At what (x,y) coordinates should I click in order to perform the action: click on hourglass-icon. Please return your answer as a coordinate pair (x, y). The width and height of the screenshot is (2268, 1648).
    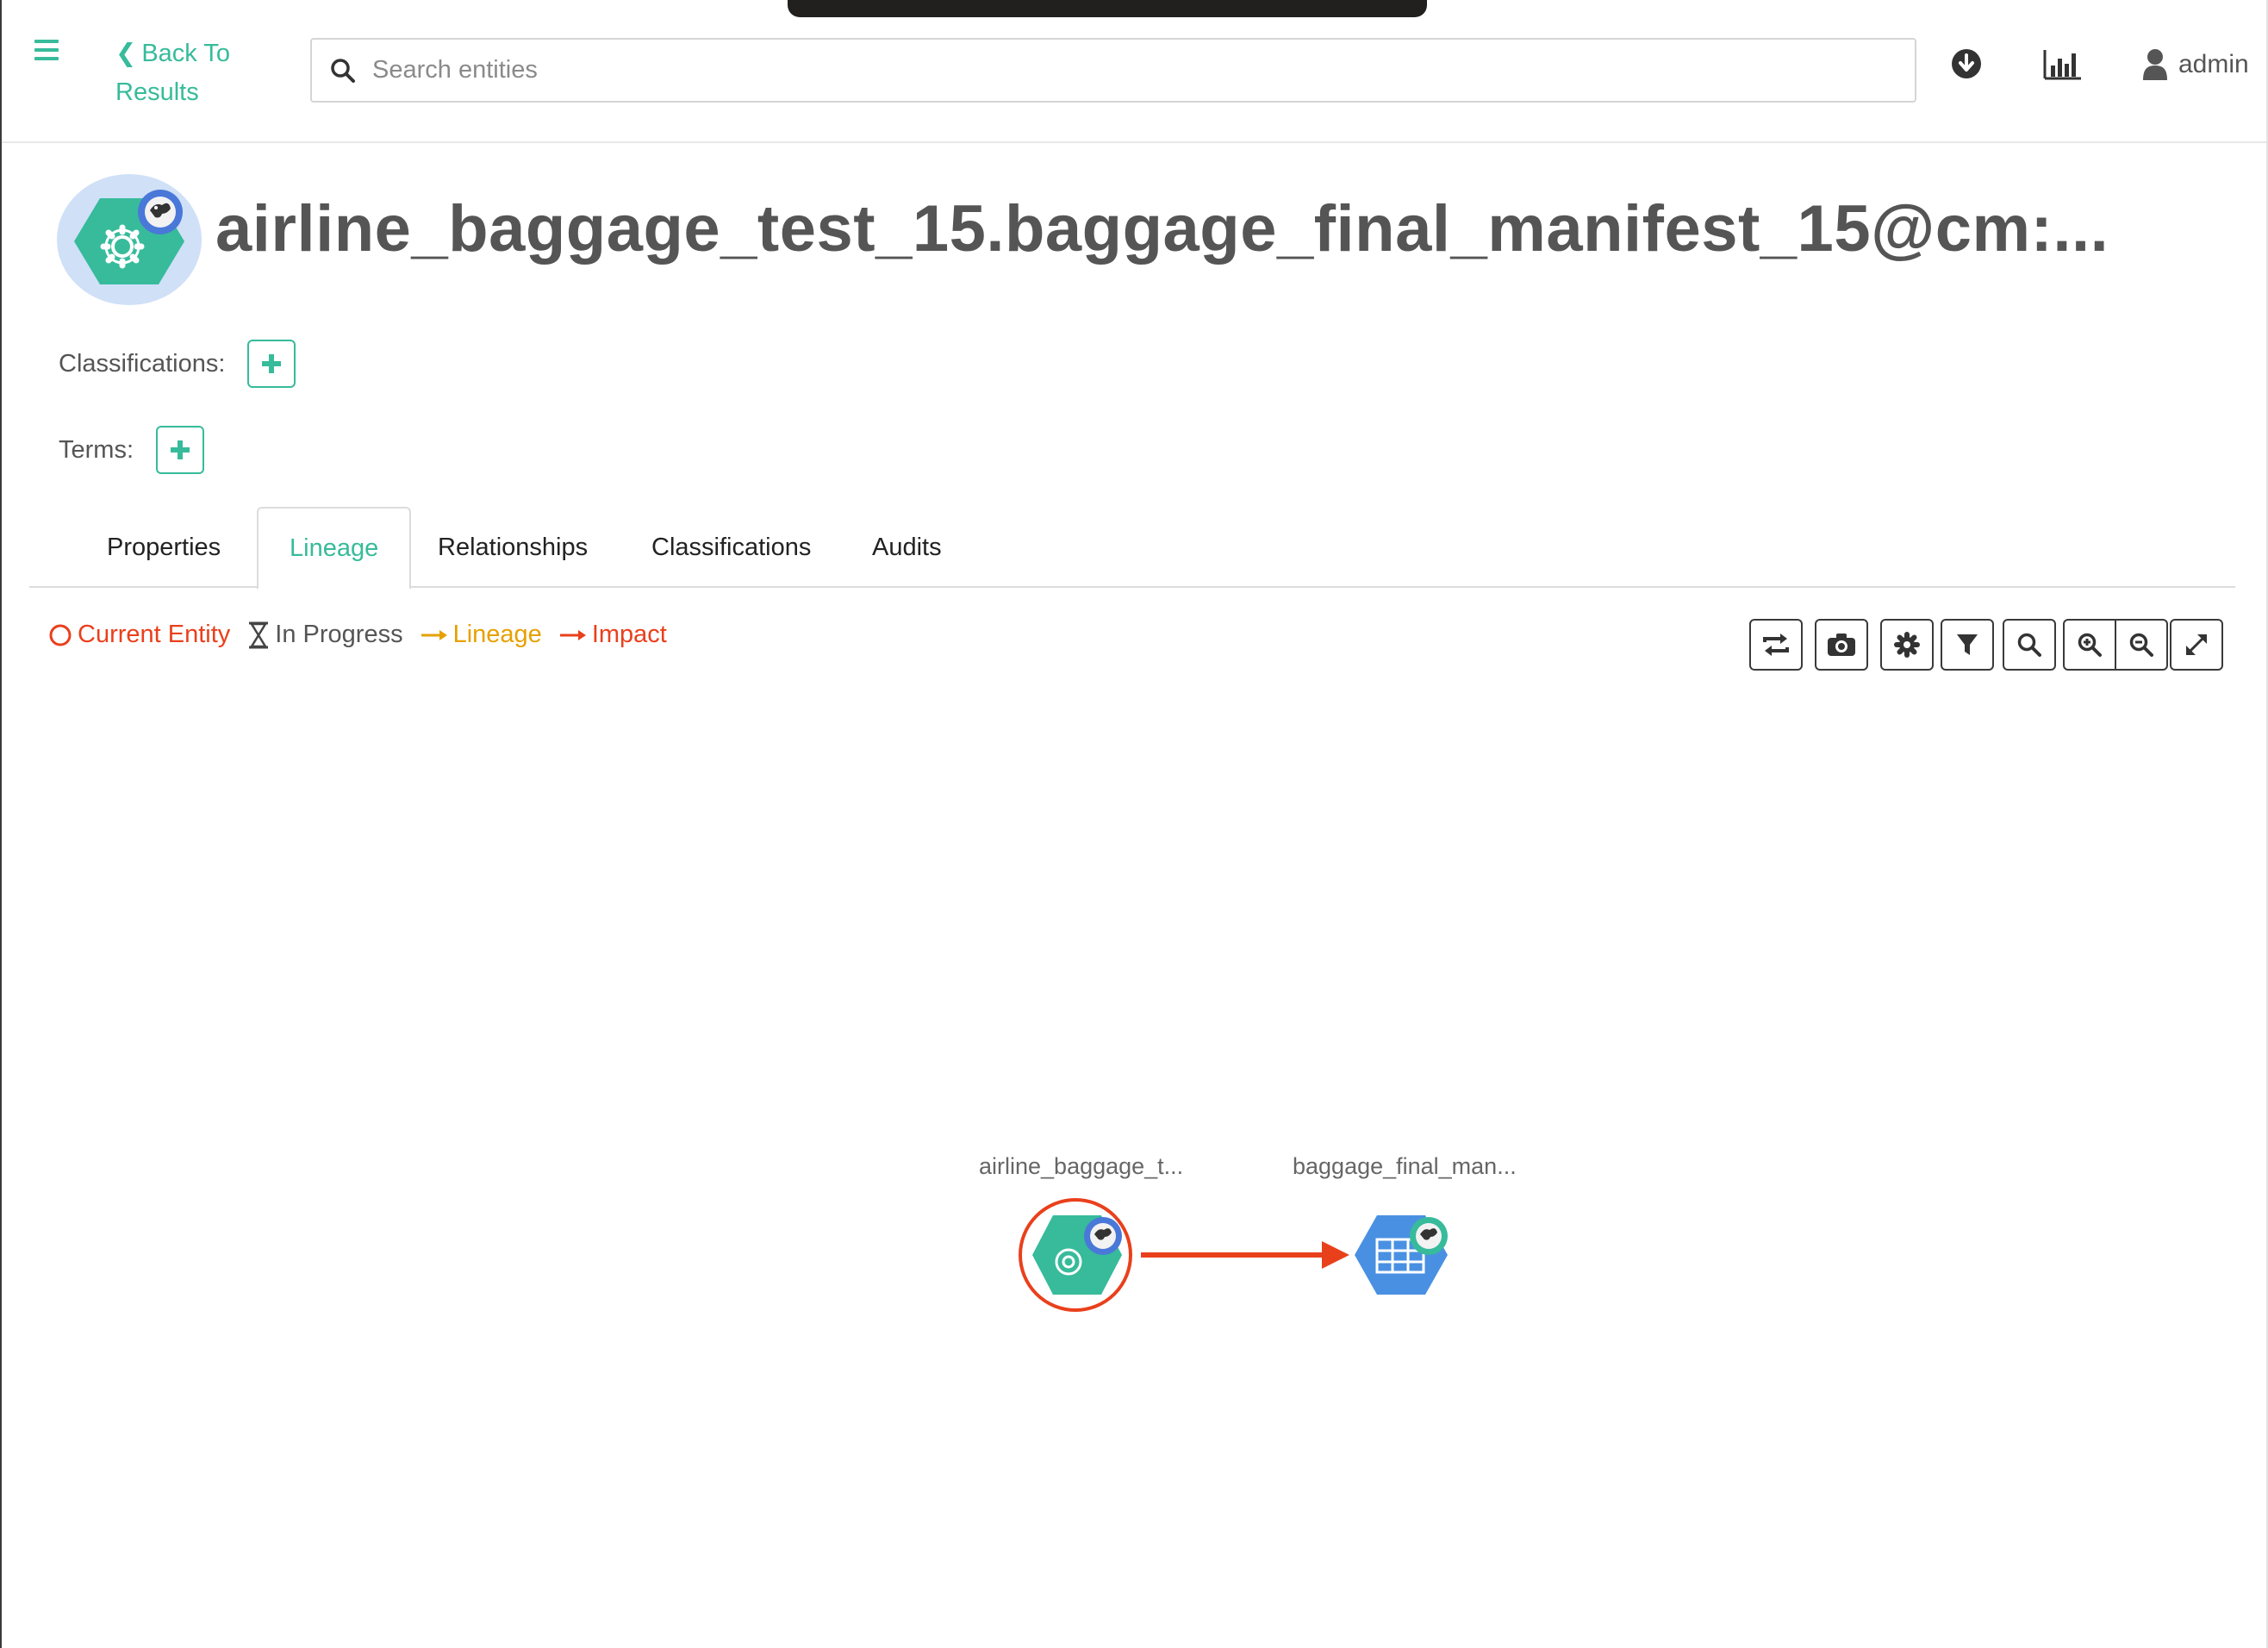
    Looking at the image, I should click on (259, 634).